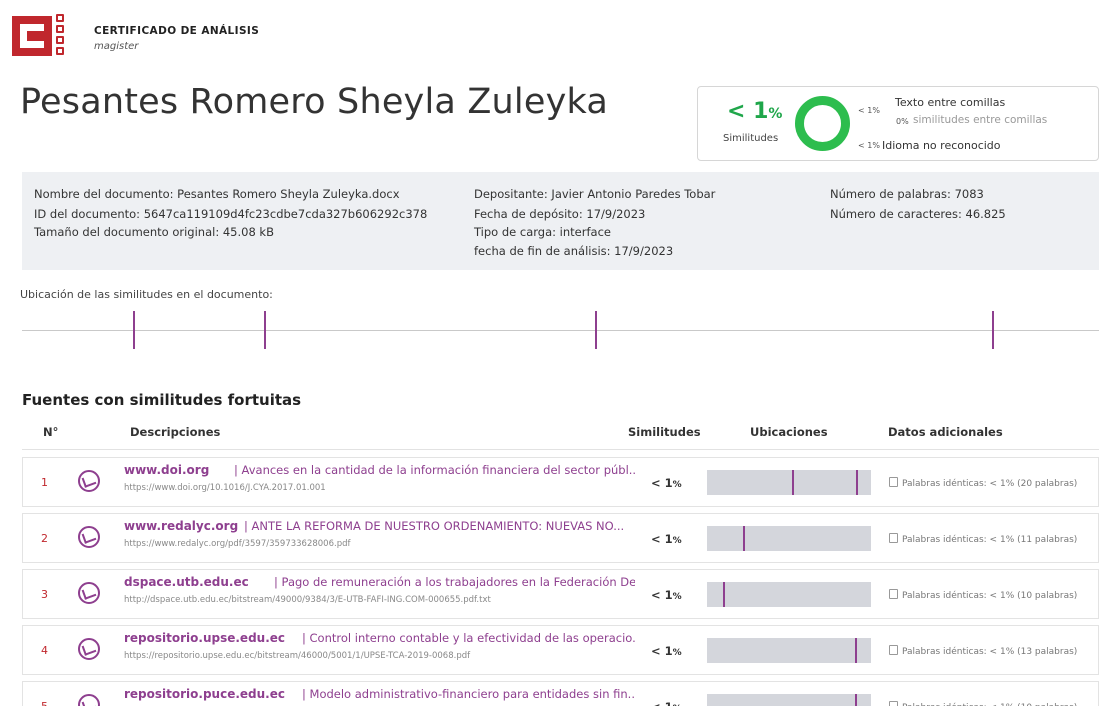  I want to click on col-header-sim: Similitudes, so click(664, 432).